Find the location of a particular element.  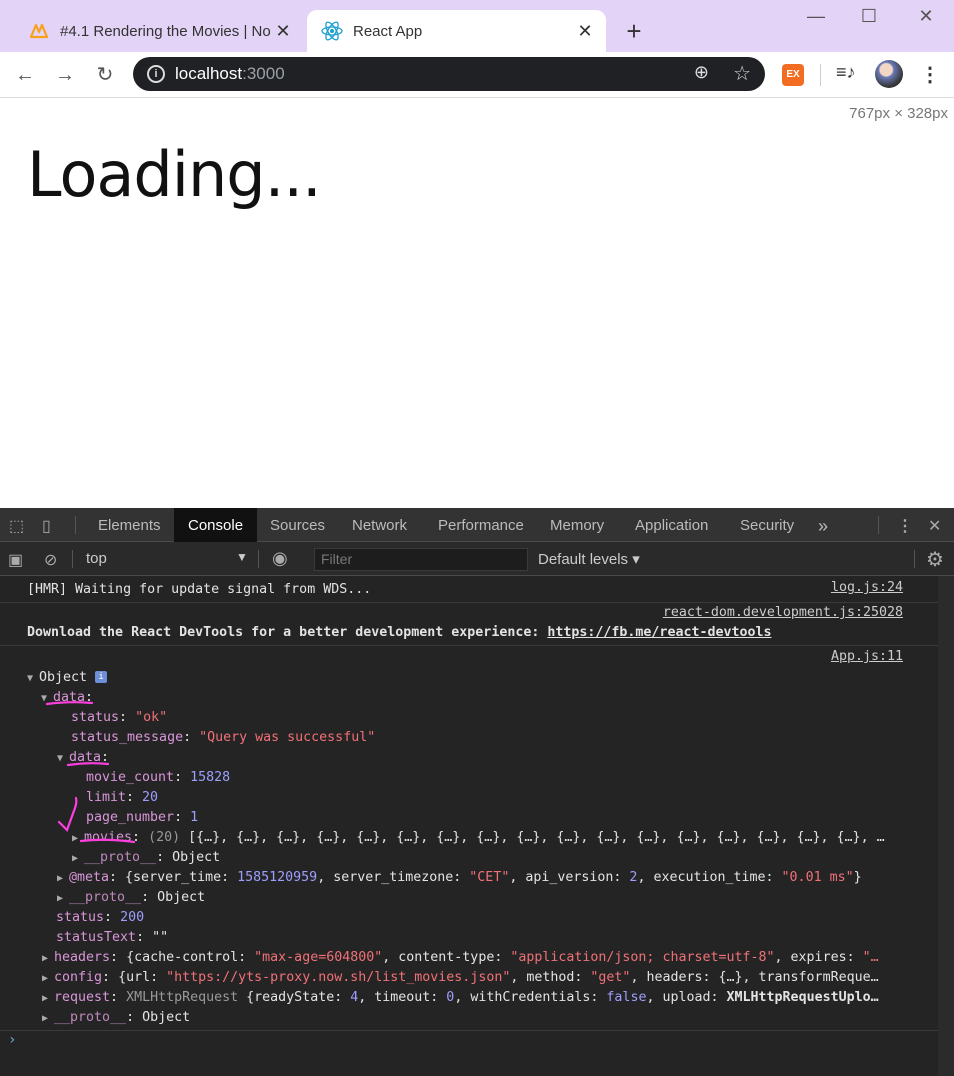

tree-node-data: ▼ data: is located at coordinates (67, 698).